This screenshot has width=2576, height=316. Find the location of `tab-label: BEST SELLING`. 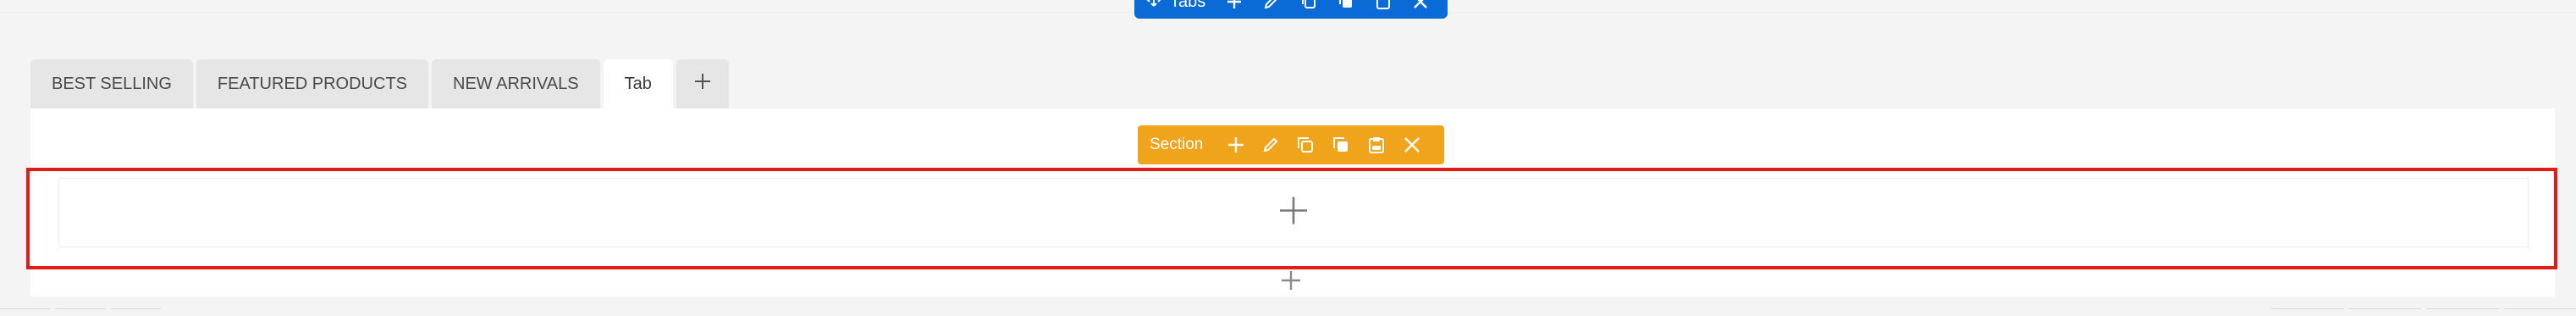

tab-label: BEST SELLING is located at coordinates (112, 83).